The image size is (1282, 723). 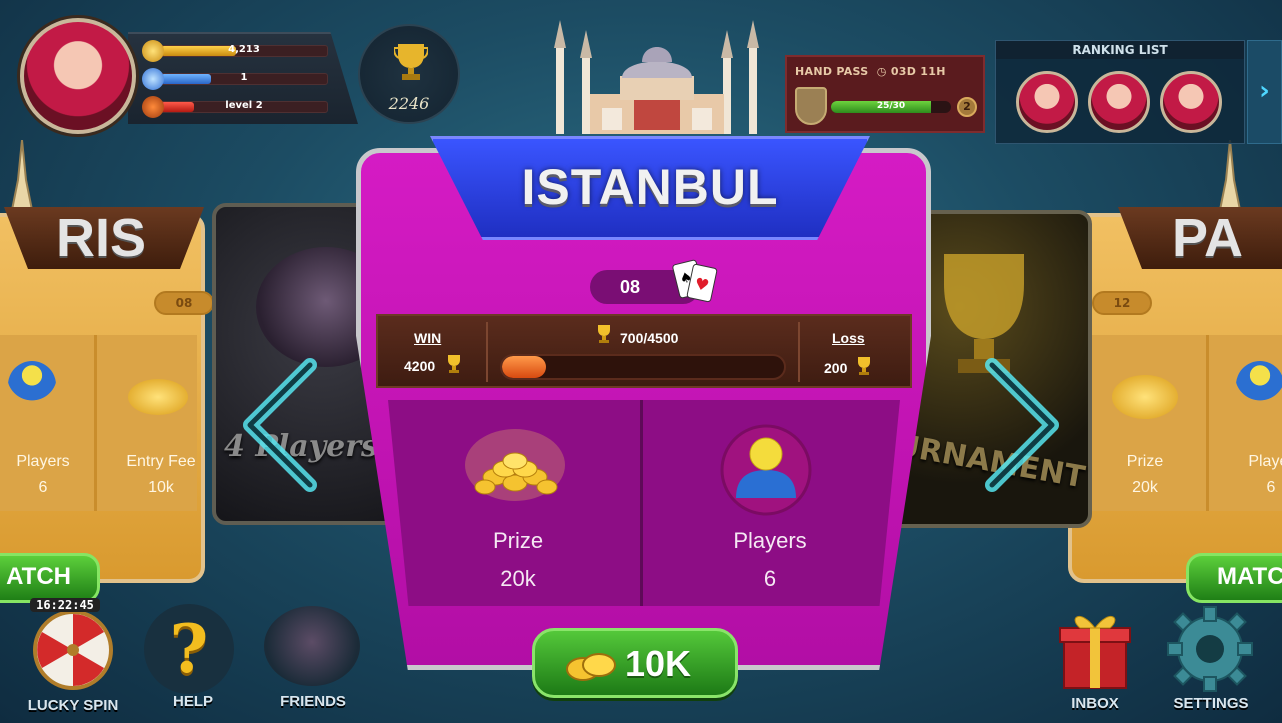 What do you see at coordinates (1145, 487) in the screenshot?
I see `card-prize-value-right: 20k` at bounding box center [1145, 487].